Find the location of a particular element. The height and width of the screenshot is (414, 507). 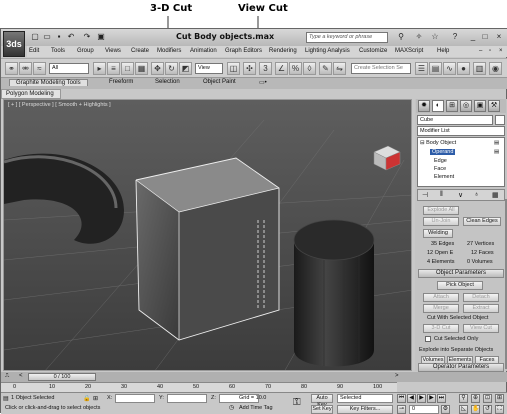

extract-button: Extract is located at coordinates (481, 308).